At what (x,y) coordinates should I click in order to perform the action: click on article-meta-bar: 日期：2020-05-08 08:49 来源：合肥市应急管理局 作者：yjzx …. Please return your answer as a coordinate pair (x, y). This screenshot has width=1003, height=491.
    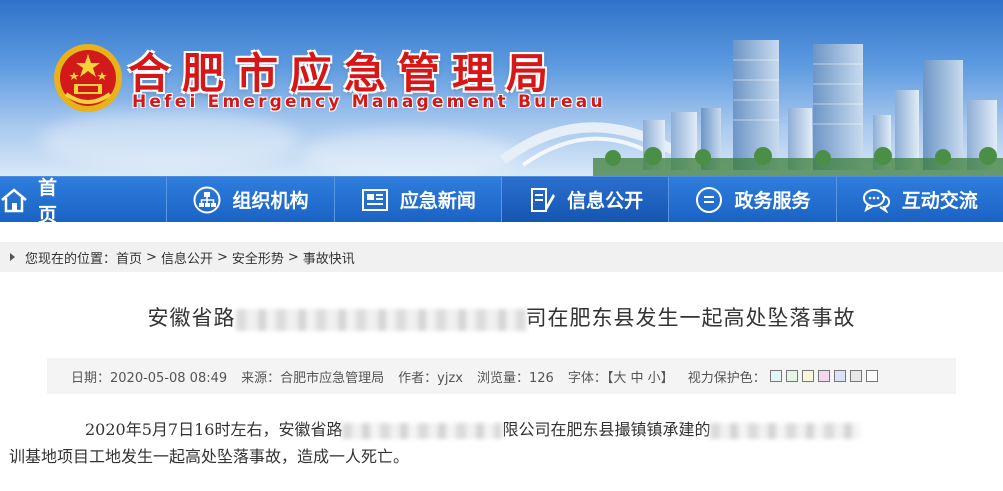
    Looking at the image, I should click on (501, 376).